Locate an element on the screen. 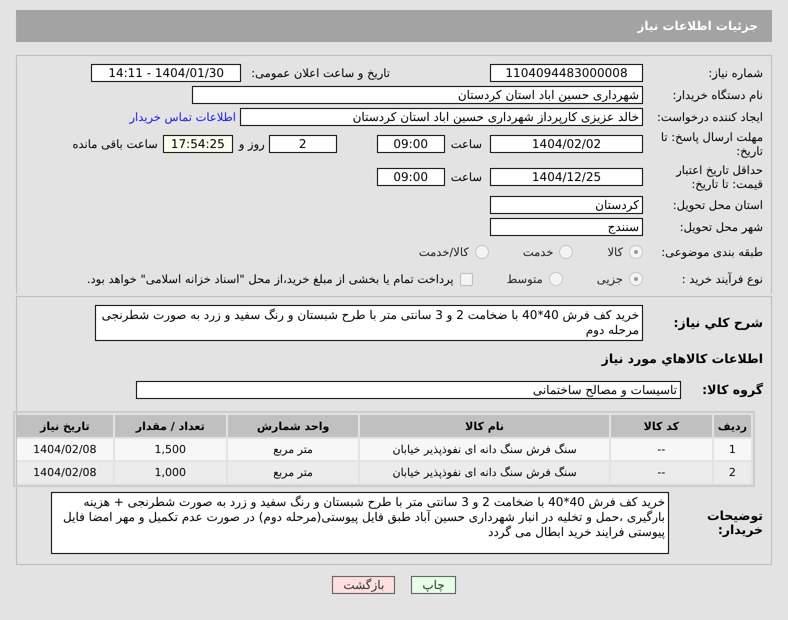  column-header: کد کالا is located at coordinates (661, 426).